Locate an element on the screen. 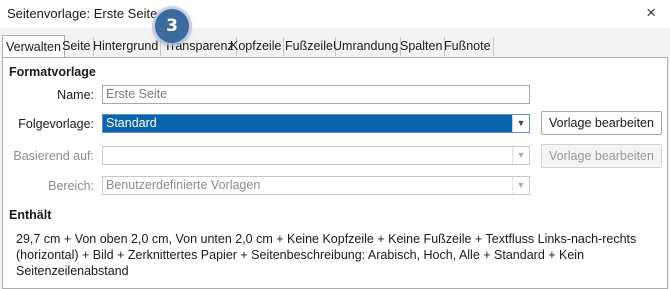 This screenshot has width=670, height=289. next-style-label: Folgevorlage: is located at coordinates (56, 124).